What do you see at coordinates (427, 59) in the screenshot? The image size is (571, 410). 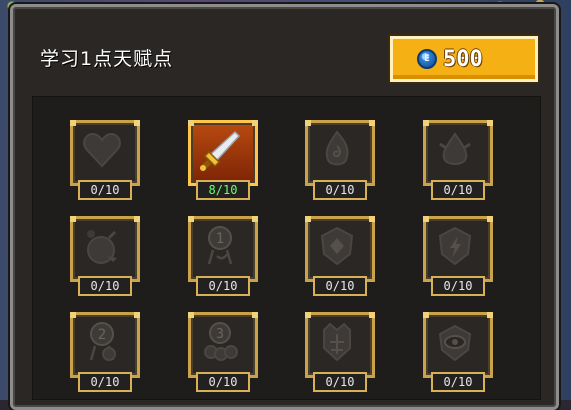 I see `gem-coin-icon: E` at bounding box center [427, 59].